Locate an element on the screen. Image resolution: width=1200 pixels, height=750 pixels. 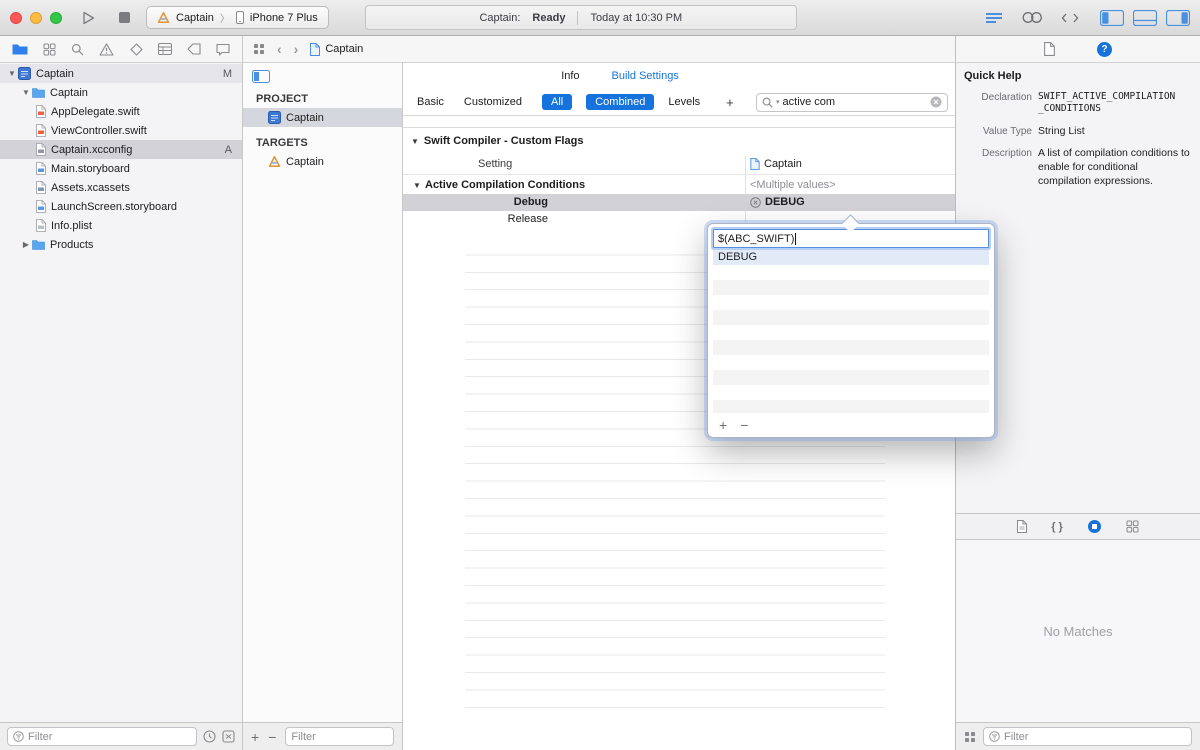
scope-customized: Customized is located at coordinates (493, 102).